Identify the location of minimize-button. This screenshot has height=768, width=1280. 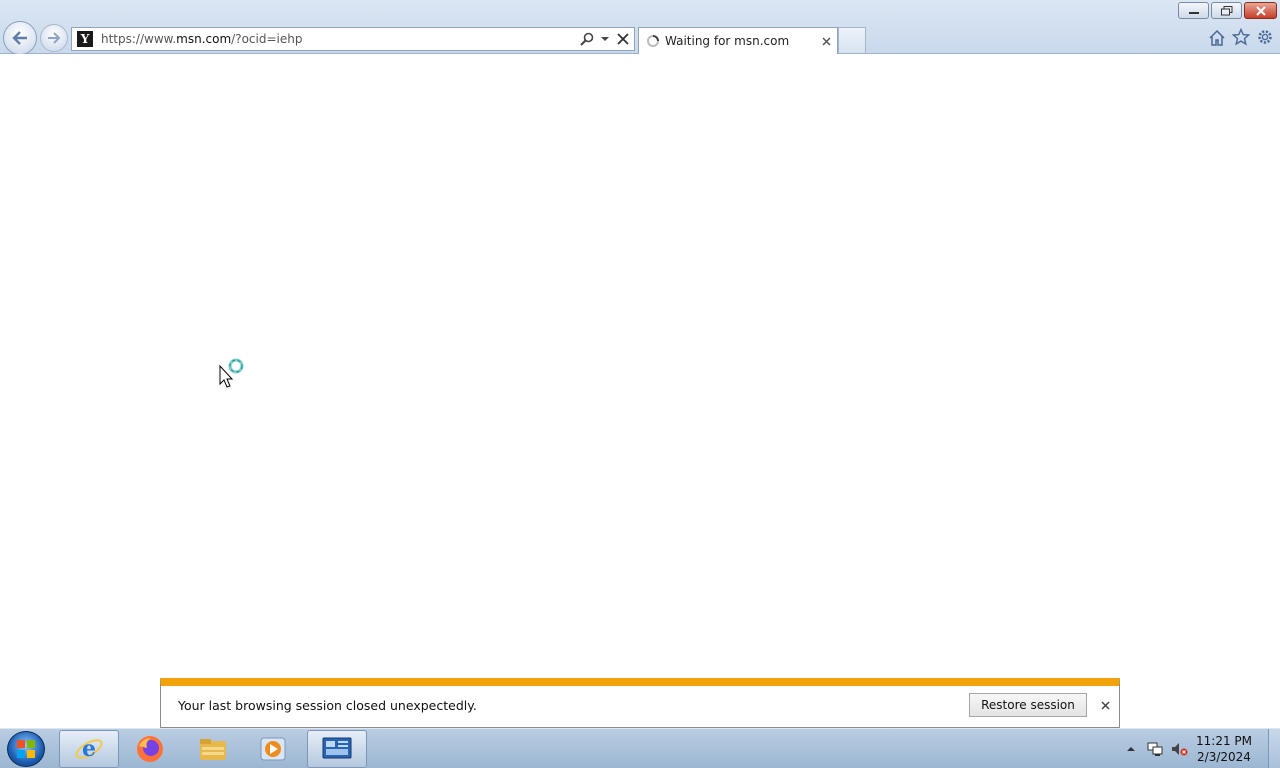
(1193, 10).